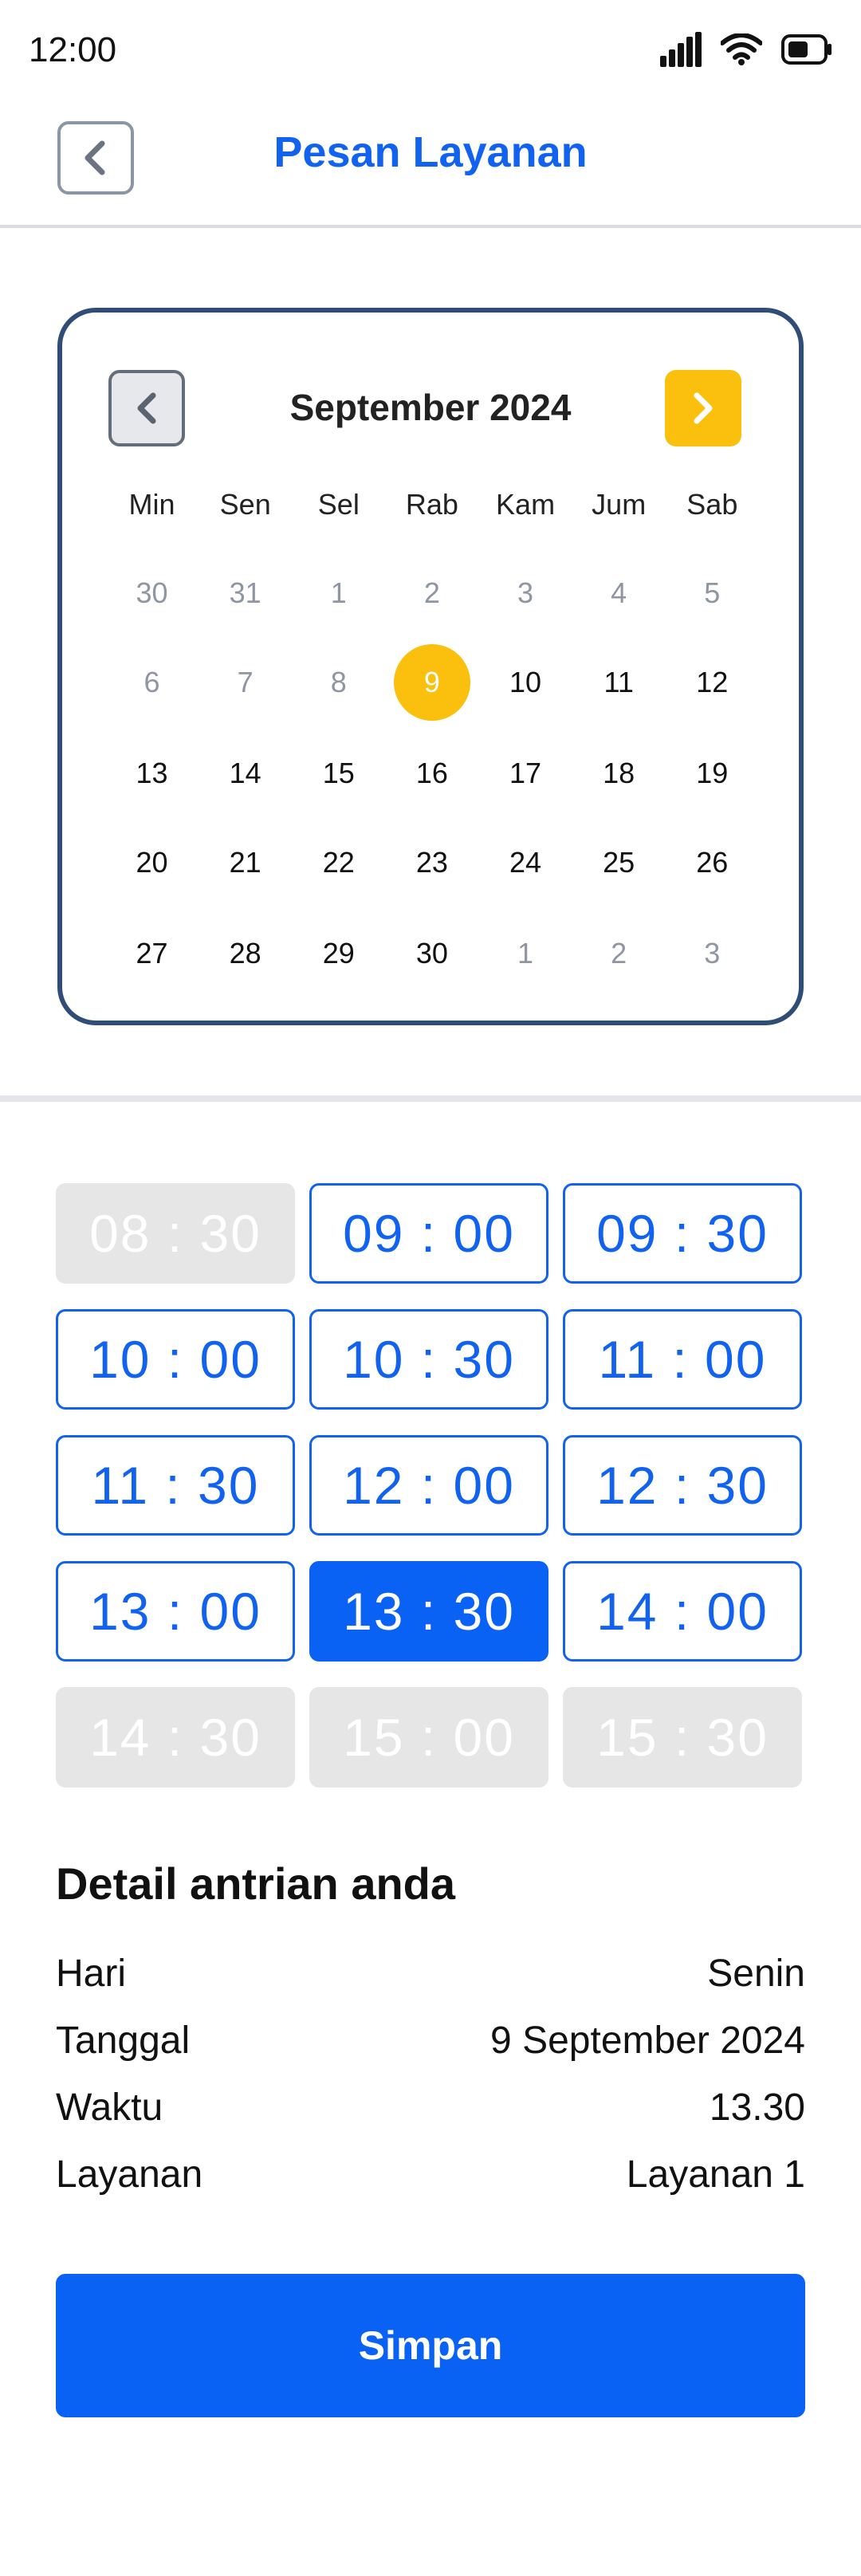  I want to click on calendar-day-number: 27, so click(152, 953).